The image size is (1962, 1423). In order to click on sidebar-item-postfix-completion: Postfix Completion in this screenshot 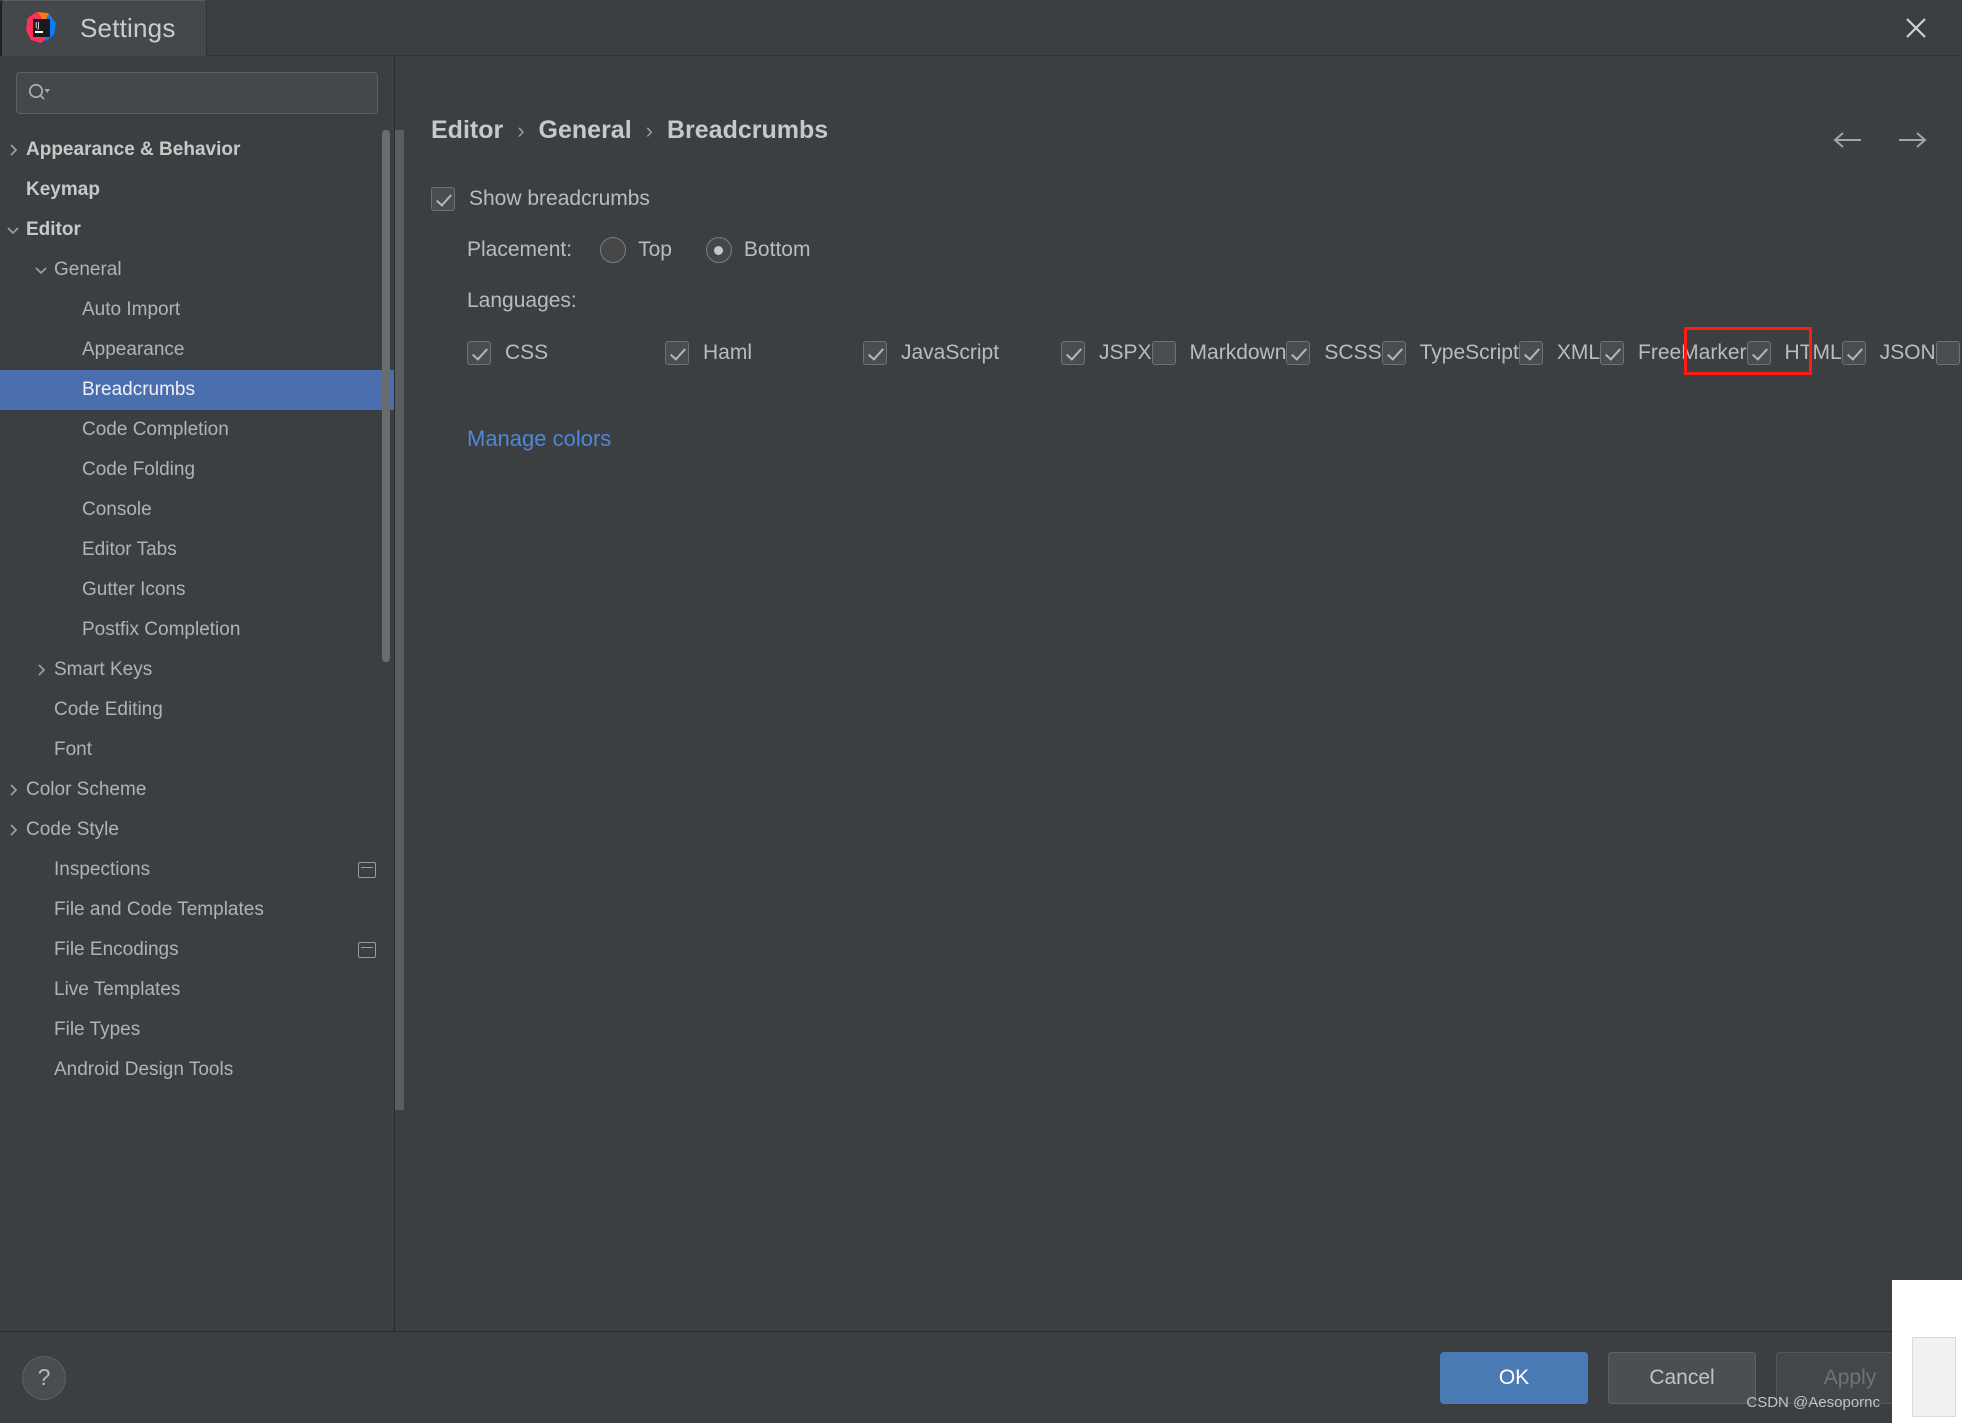, I will do `click(197, 630)`.